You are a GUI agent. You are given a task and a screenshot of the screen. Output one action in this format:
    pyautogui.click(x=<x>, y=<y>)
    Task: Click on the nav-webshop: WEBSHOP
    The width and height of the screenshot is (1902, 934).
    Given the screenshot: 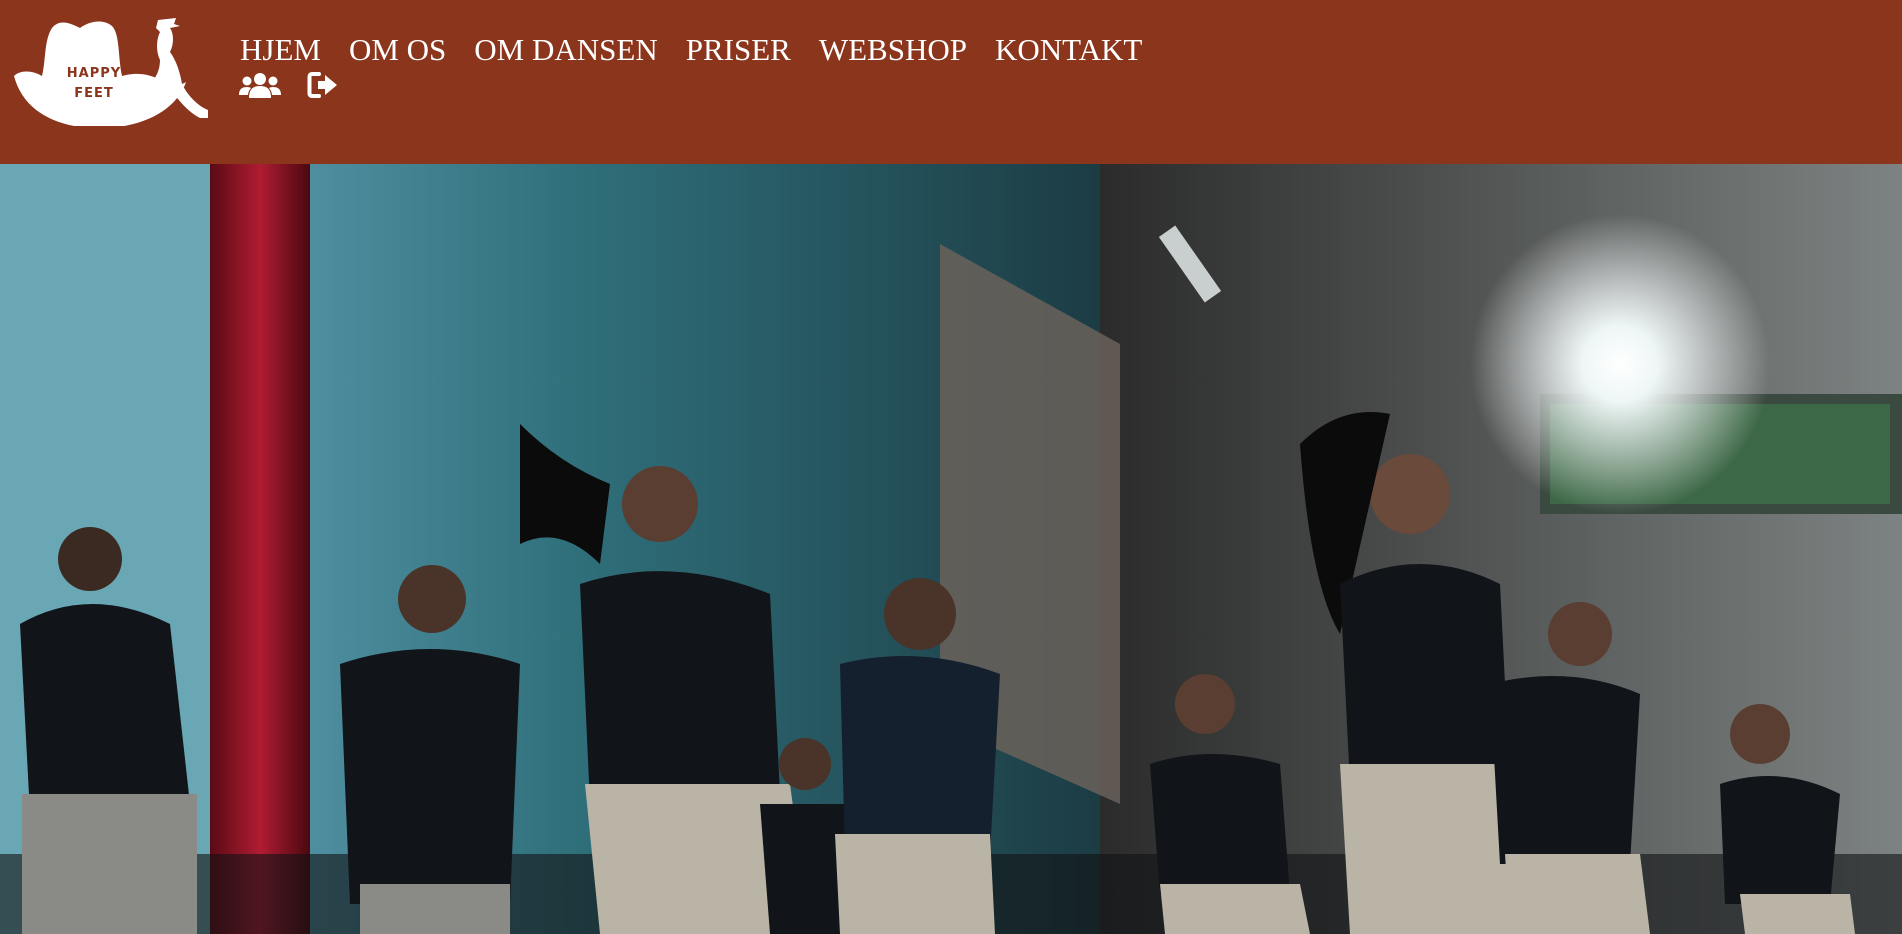 What is the action you would take?
    pyautogui.click(x=893, y=50)
    